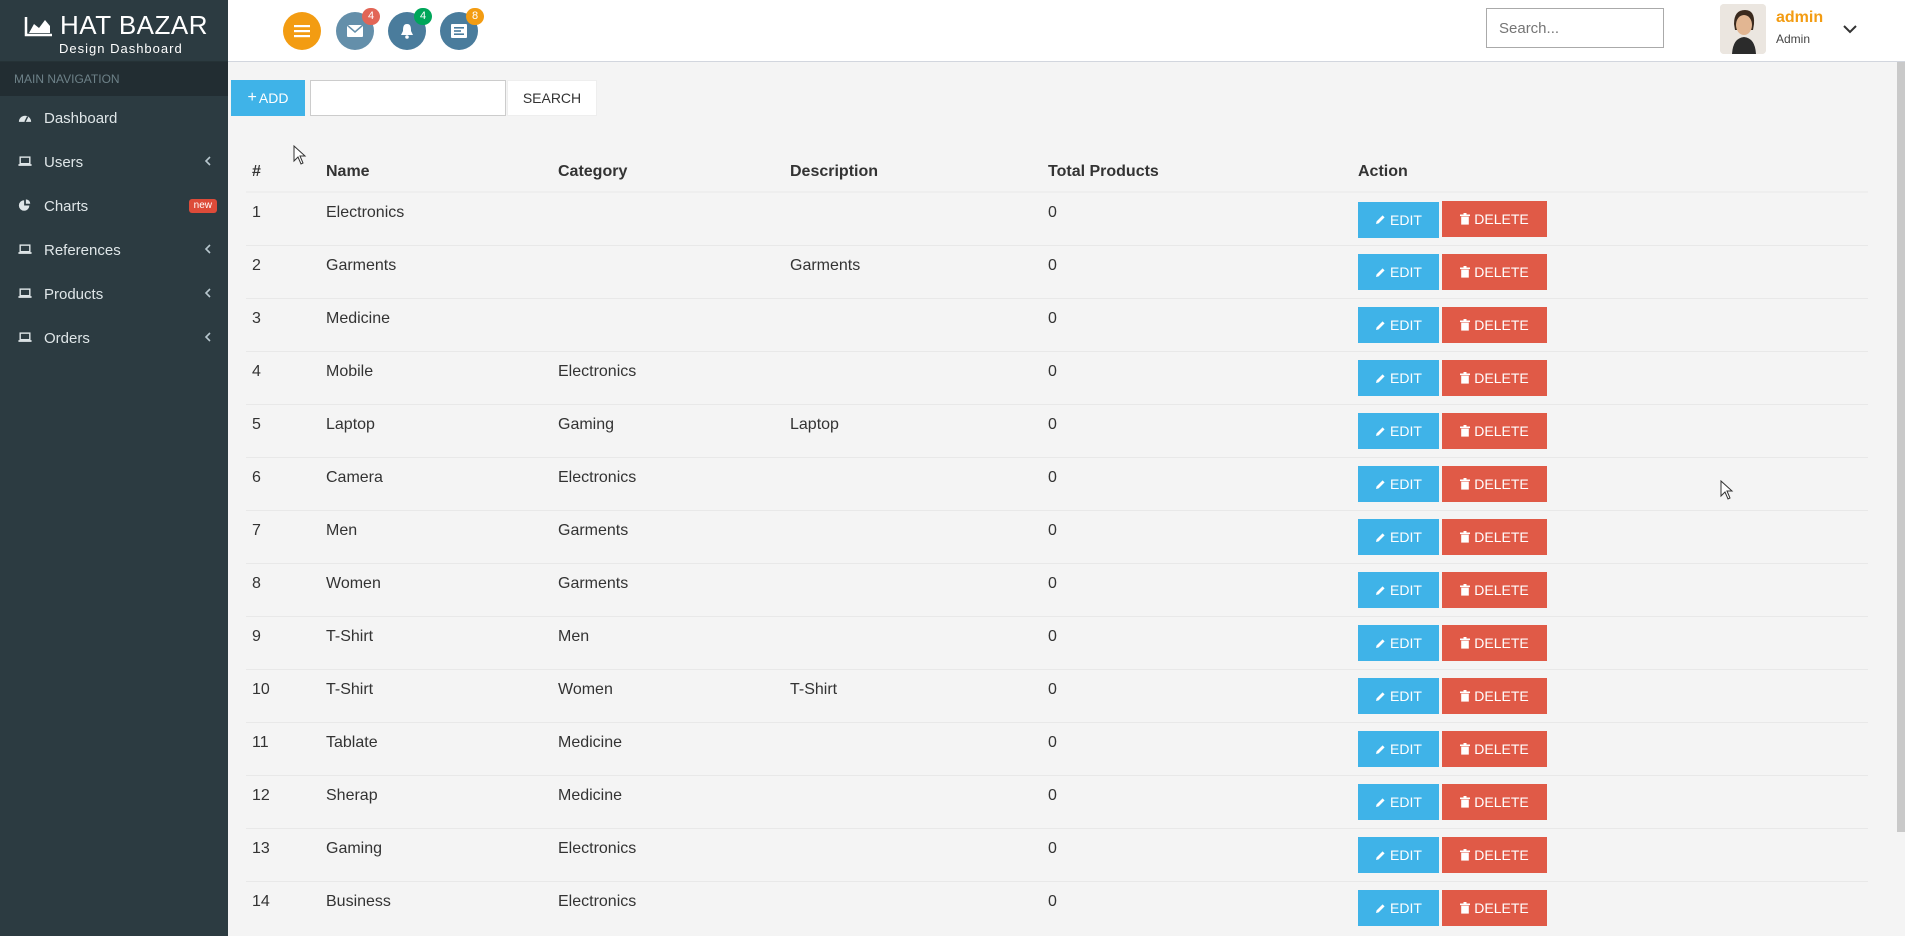 This screenshot has height=936, width=1905. Describe the element at coordinates (26, 250) in the screenshot. I see `laptop-icon` at that location.